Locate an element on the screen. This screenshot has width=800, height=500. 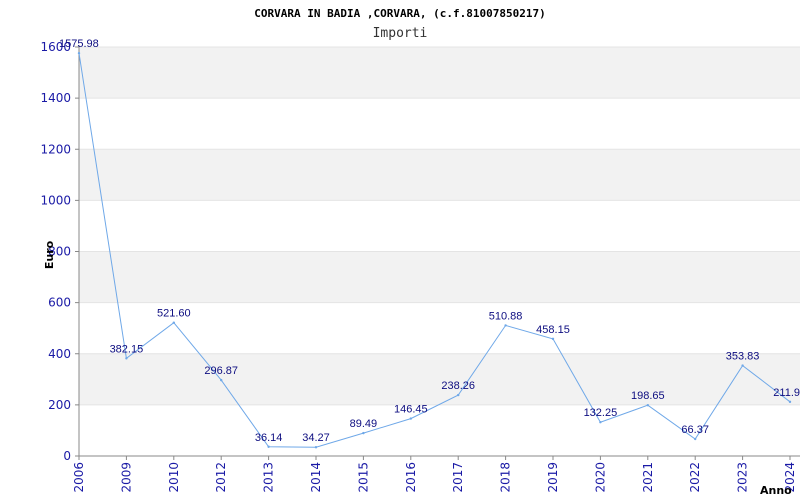
y-tick-label: 1200 is located at coordinates (55, 149).